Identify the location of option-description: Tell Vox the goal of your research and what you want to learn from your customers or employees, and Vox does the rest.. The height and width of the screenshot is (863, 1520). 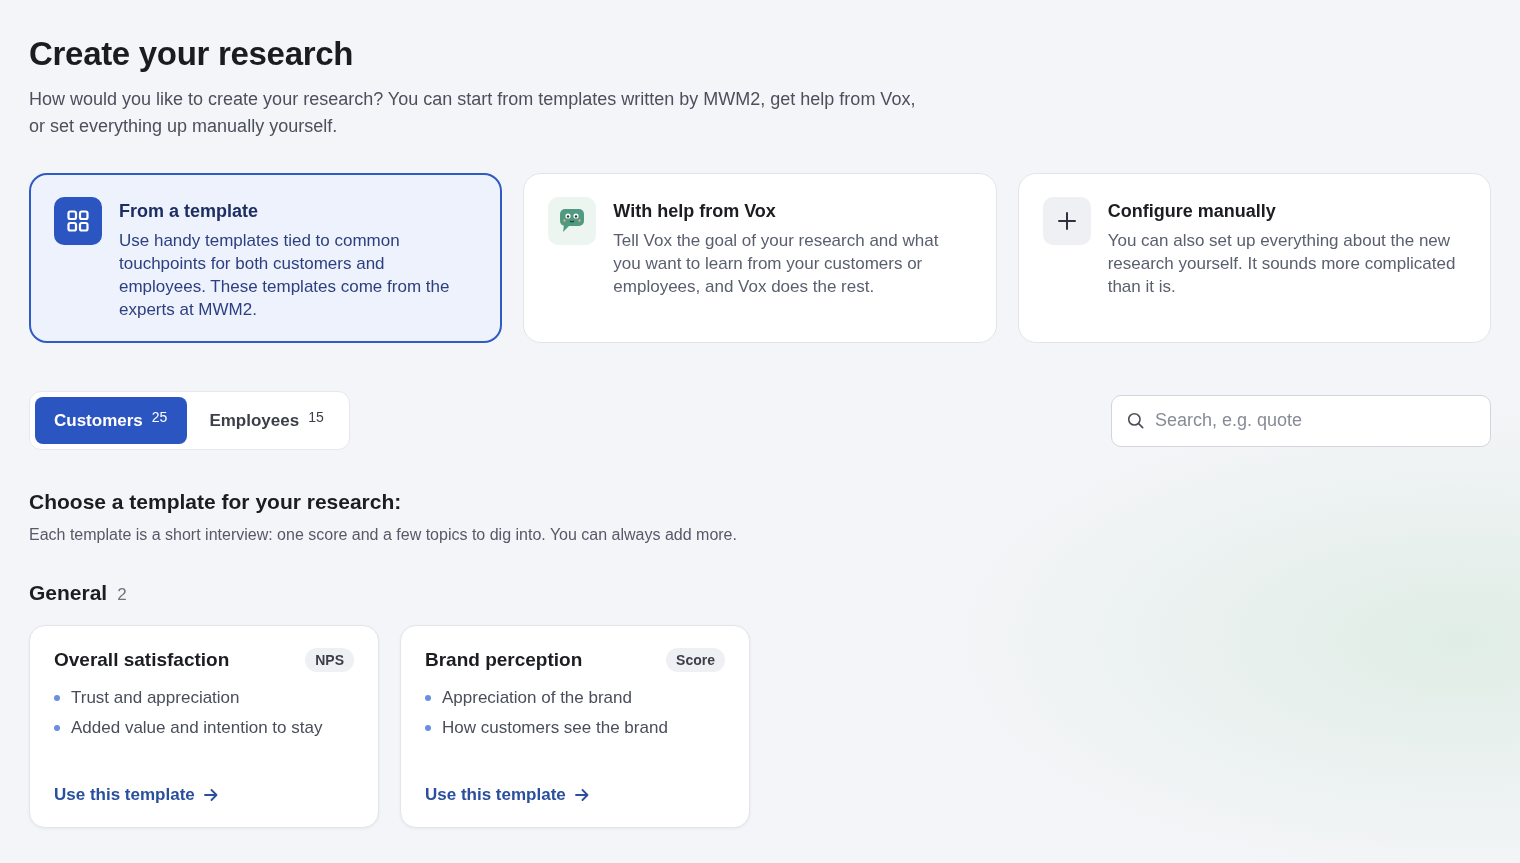
(776, 264).